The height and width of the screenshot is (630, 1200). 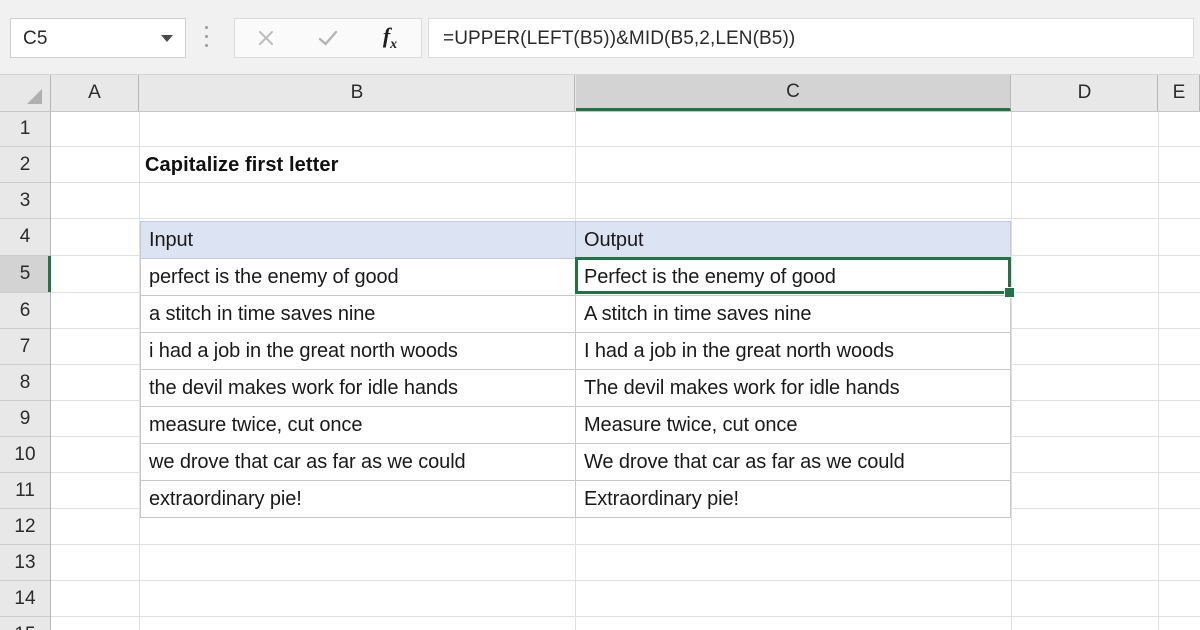 What do you see at coordinates (98, 38) in the screenshot?
I see `name-box: C5` at bounding box center [98, 38].